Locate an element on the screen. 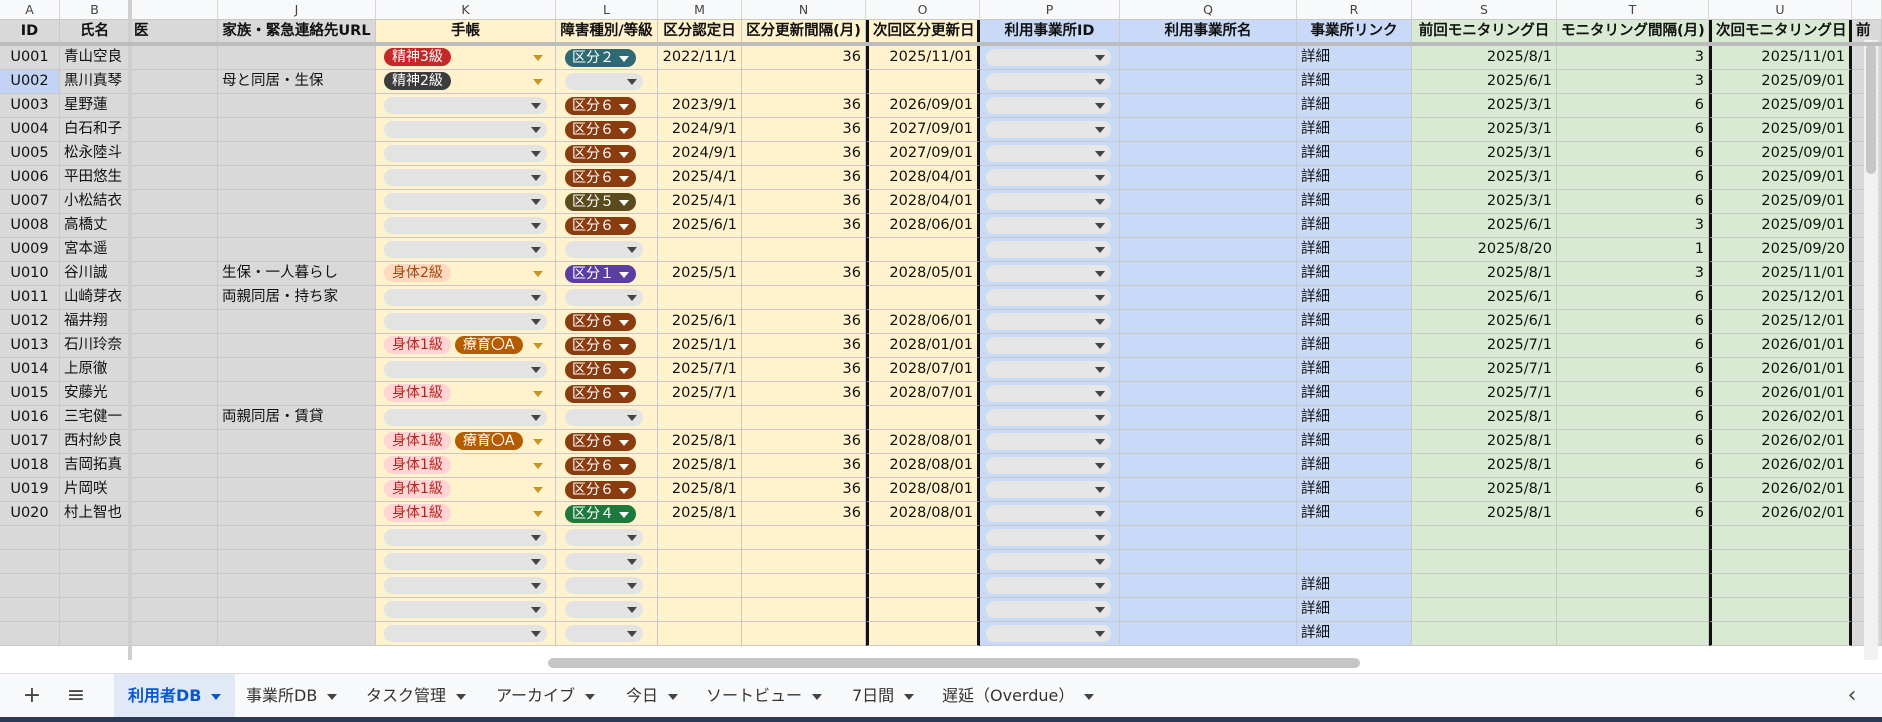 Image resolution: width=1882 pixels, height=722 pixels. column-letter-5: K is located at coordinates (466, 10).